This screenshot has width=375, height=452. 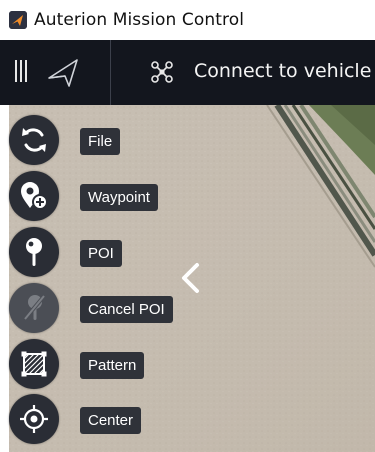 I want to click on cancel-poi-label: Cancel POI, so click(x=126, y=309).